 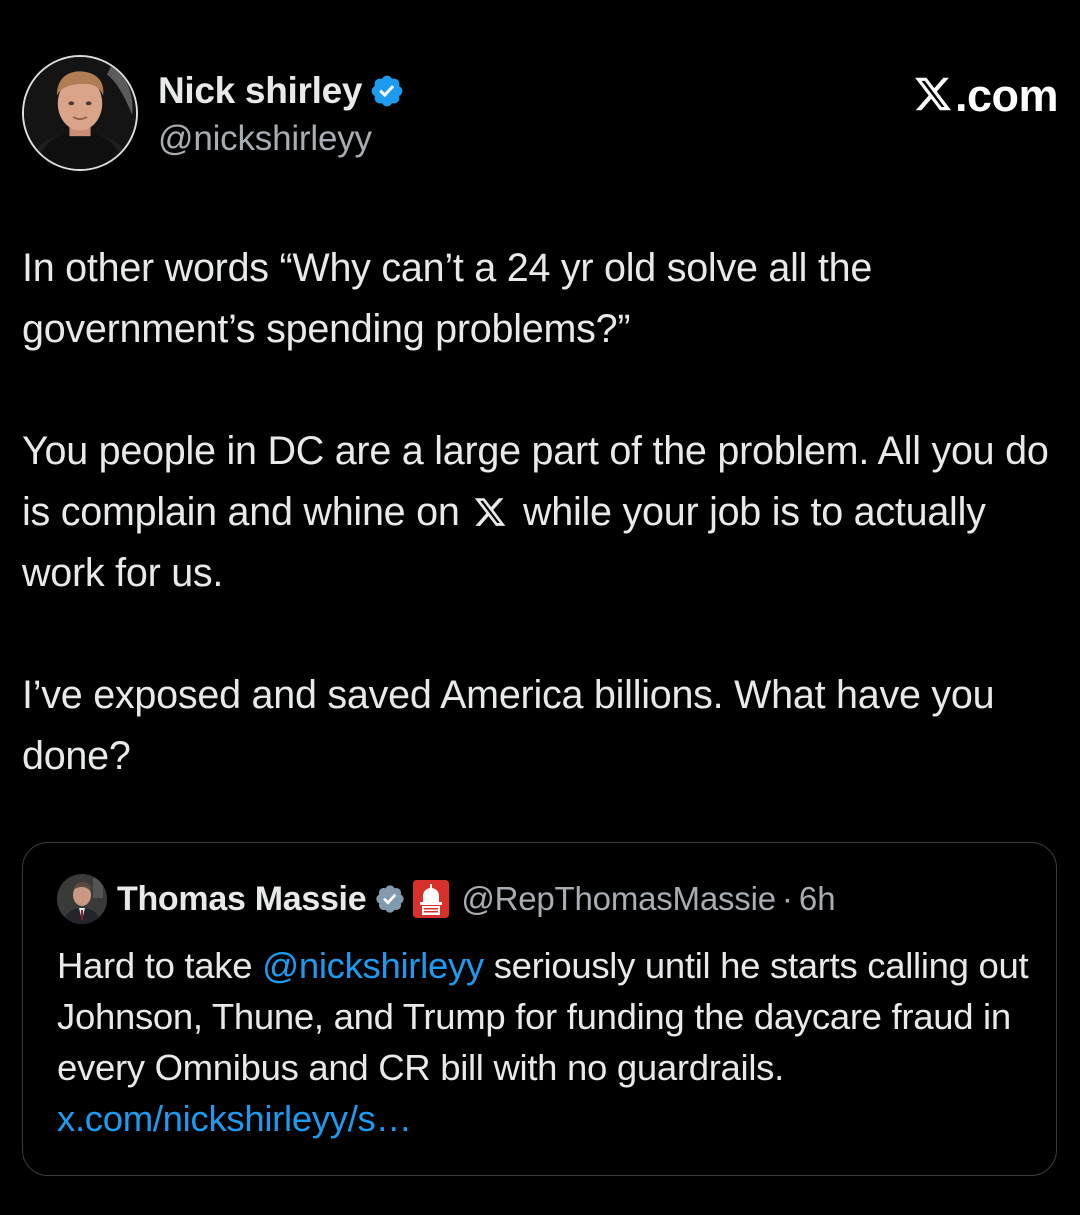 I want to click on house-gop-icon, so click(x=431, y=899).